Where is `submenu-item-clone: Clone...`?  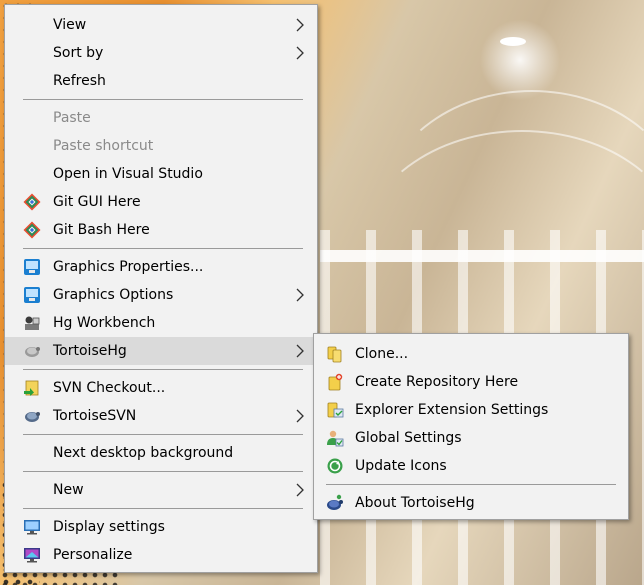 submenu-item-clone: Clone... is located at coordinates (471, 354).